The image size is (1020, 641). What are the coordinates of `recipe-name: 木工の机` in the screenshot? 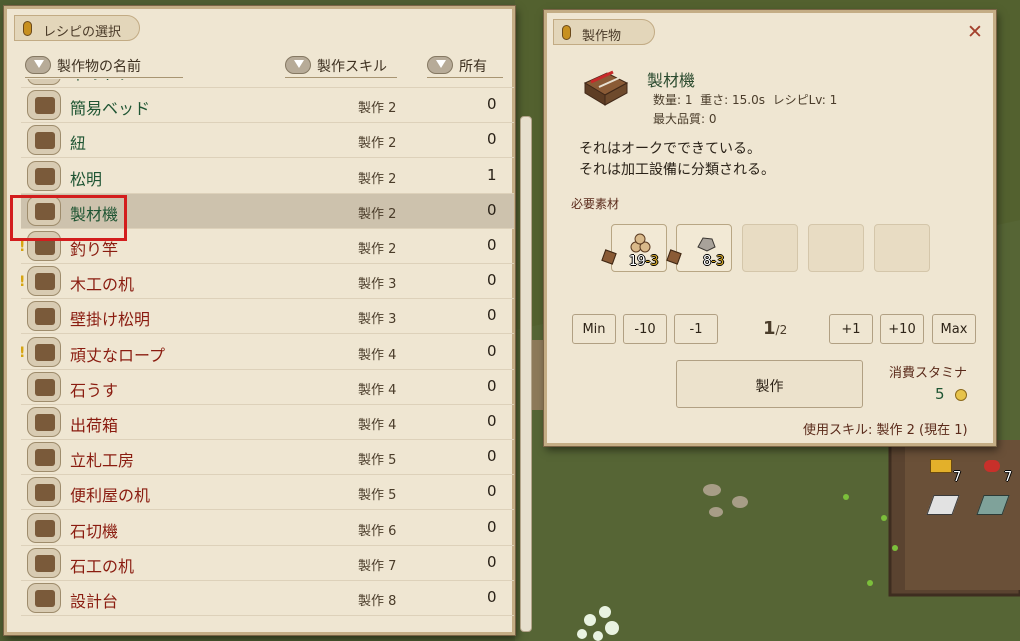 It's located at (102, 285).